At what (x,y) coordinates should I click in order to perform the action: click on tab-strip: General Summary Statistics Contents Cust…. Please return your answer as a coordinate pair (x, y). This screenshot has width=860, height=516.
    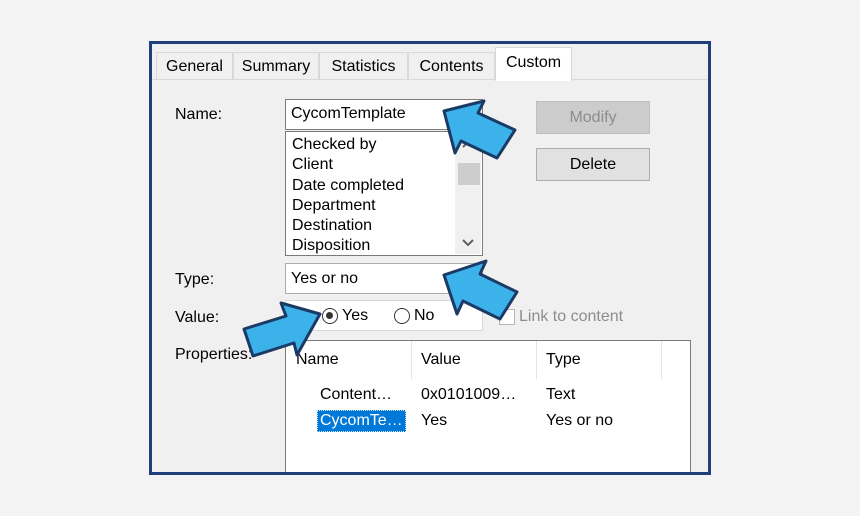
    Looking at the image, I should click on (430, 62).